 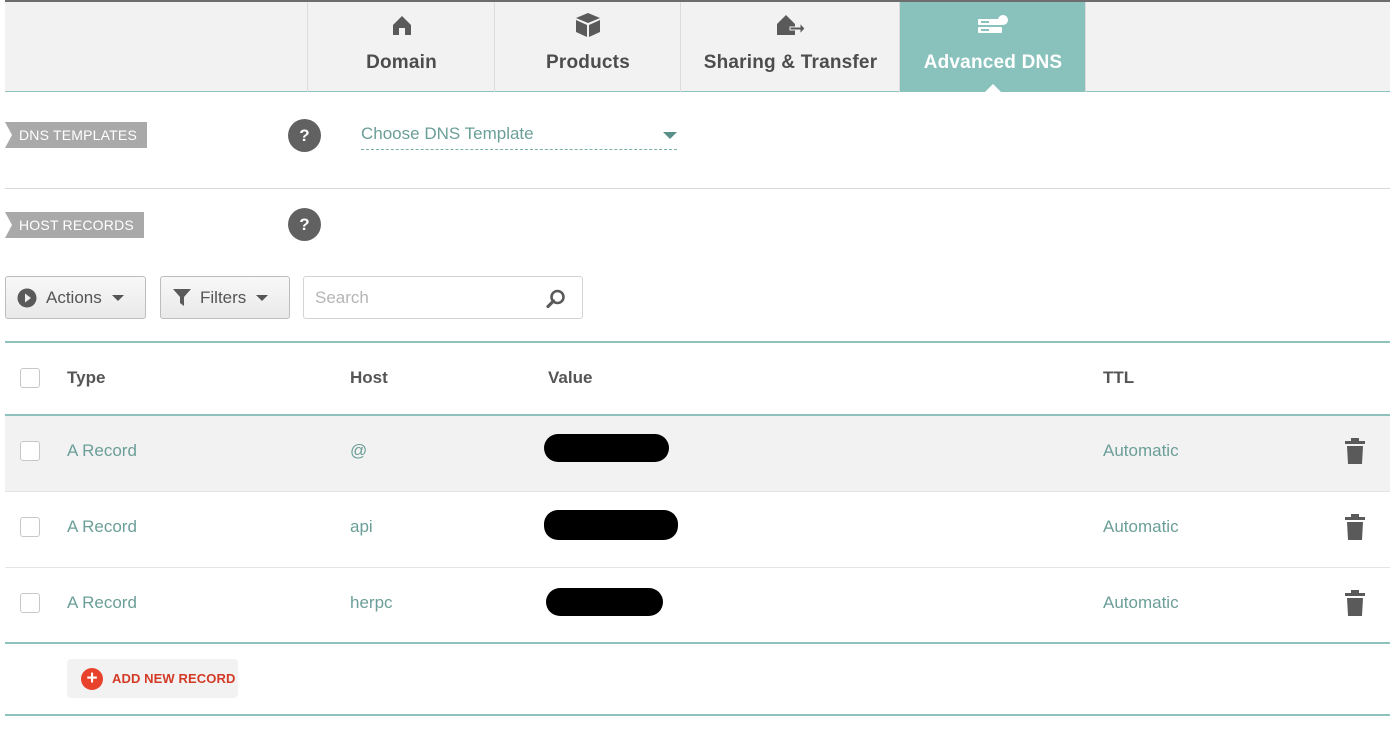 I want to click on column-header-ttl: TTL, so click(x=1118, y=378).